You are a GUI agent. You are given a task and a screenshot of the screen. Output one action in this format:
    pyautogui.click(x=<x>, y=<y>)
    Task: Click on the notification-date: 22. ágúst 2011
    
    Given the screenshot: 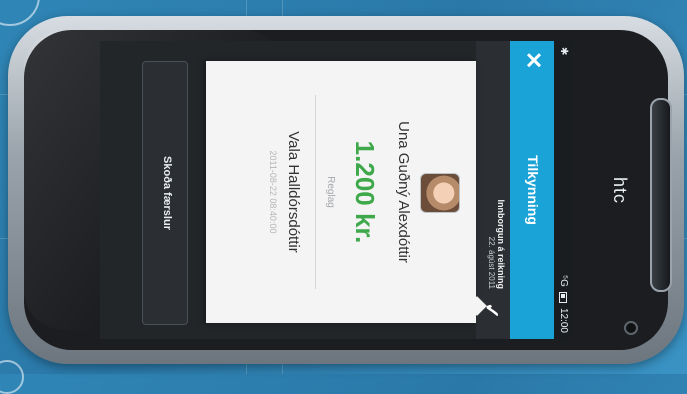 What is the action you would take?
    pyautogui.click(x=491, y=262)
    